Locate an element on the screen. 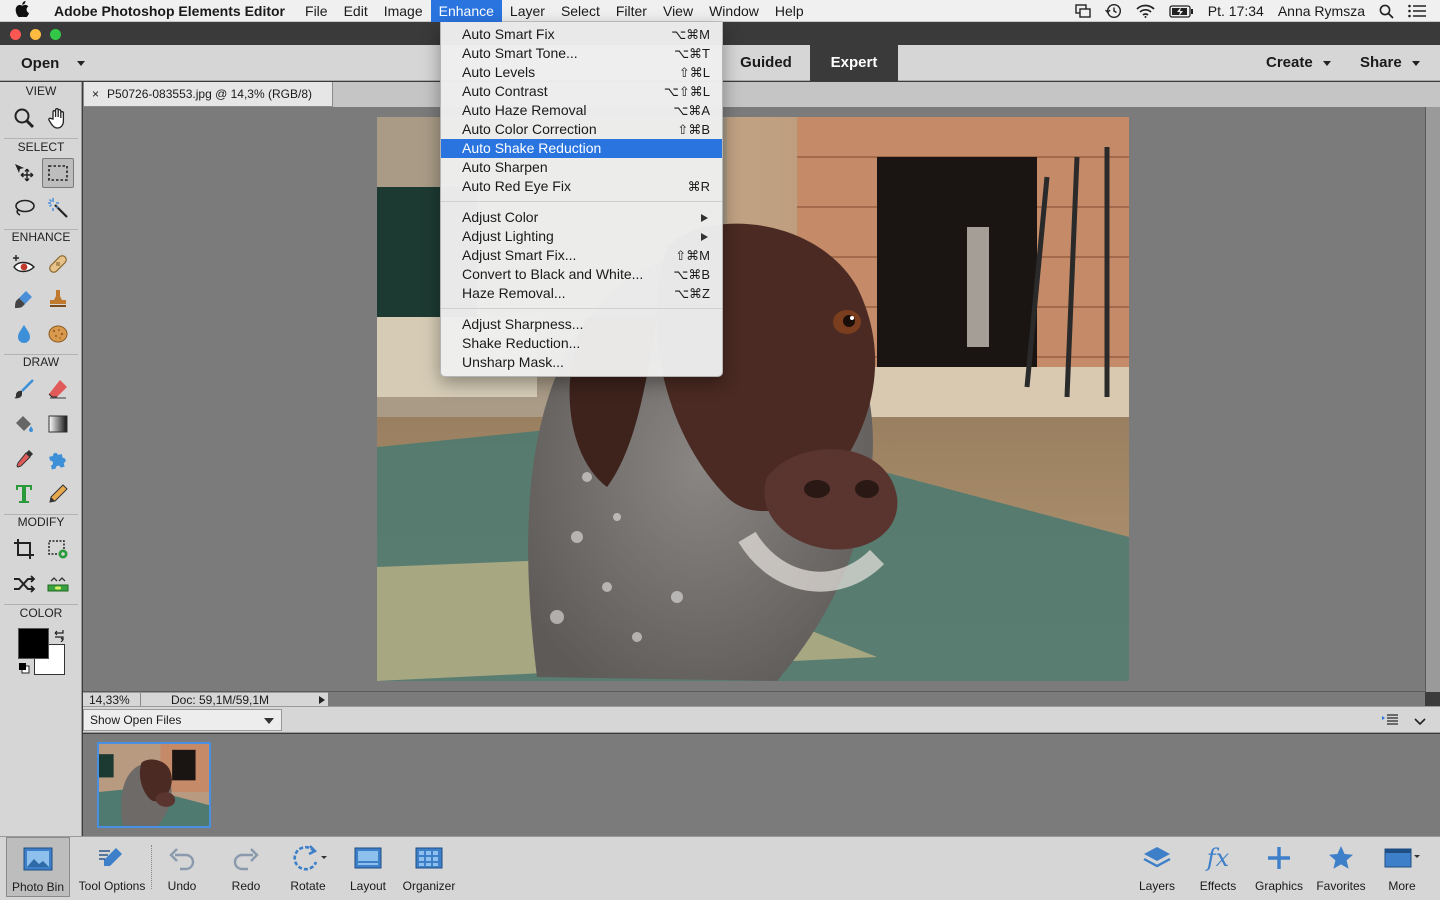 This screenshot has height=900, width=1440. type-icon is located at coordinates (24, 494).